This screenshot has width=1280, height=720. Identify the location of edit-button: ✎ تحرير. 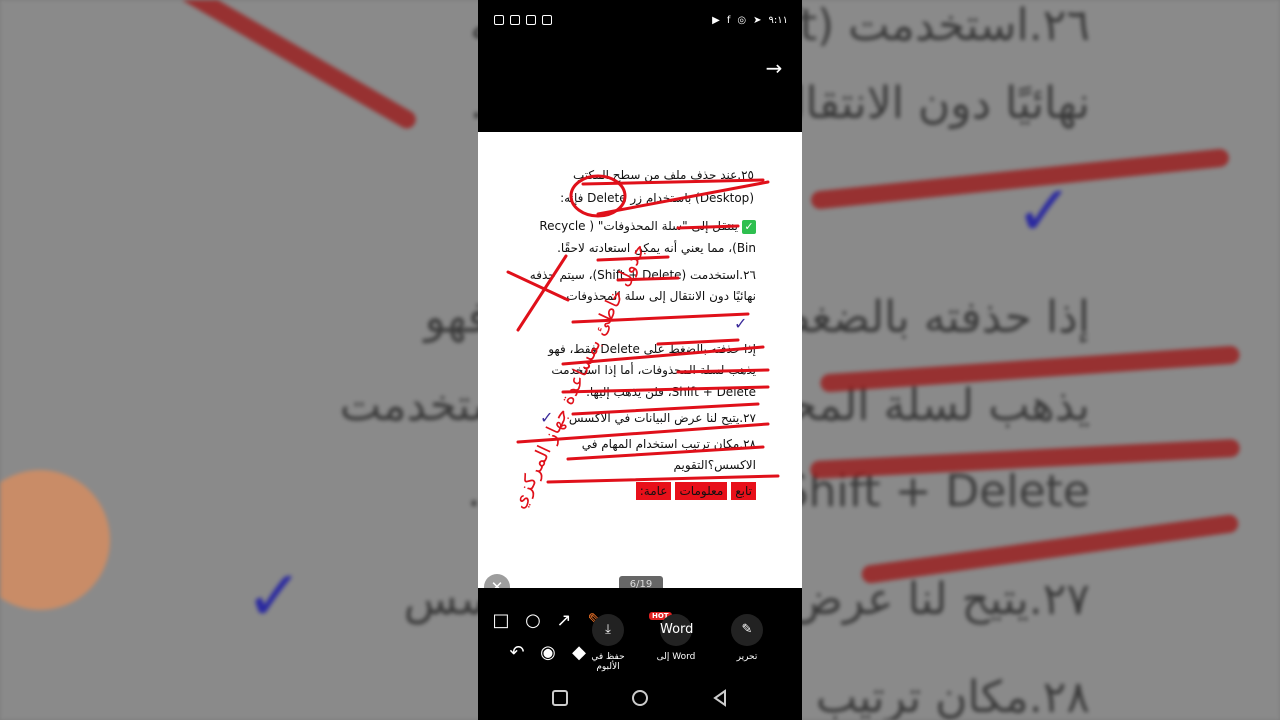
(747, 638).